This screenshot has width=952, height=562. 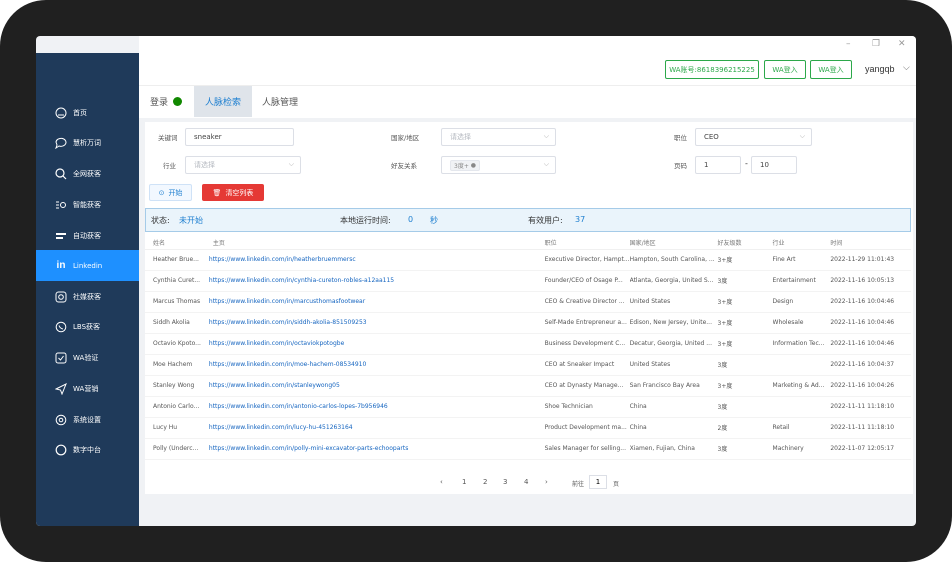 What do you see at coordinates (372, 243) in the screenshot?
I see `col-profile: 主页` at bounding box center [372, 243].